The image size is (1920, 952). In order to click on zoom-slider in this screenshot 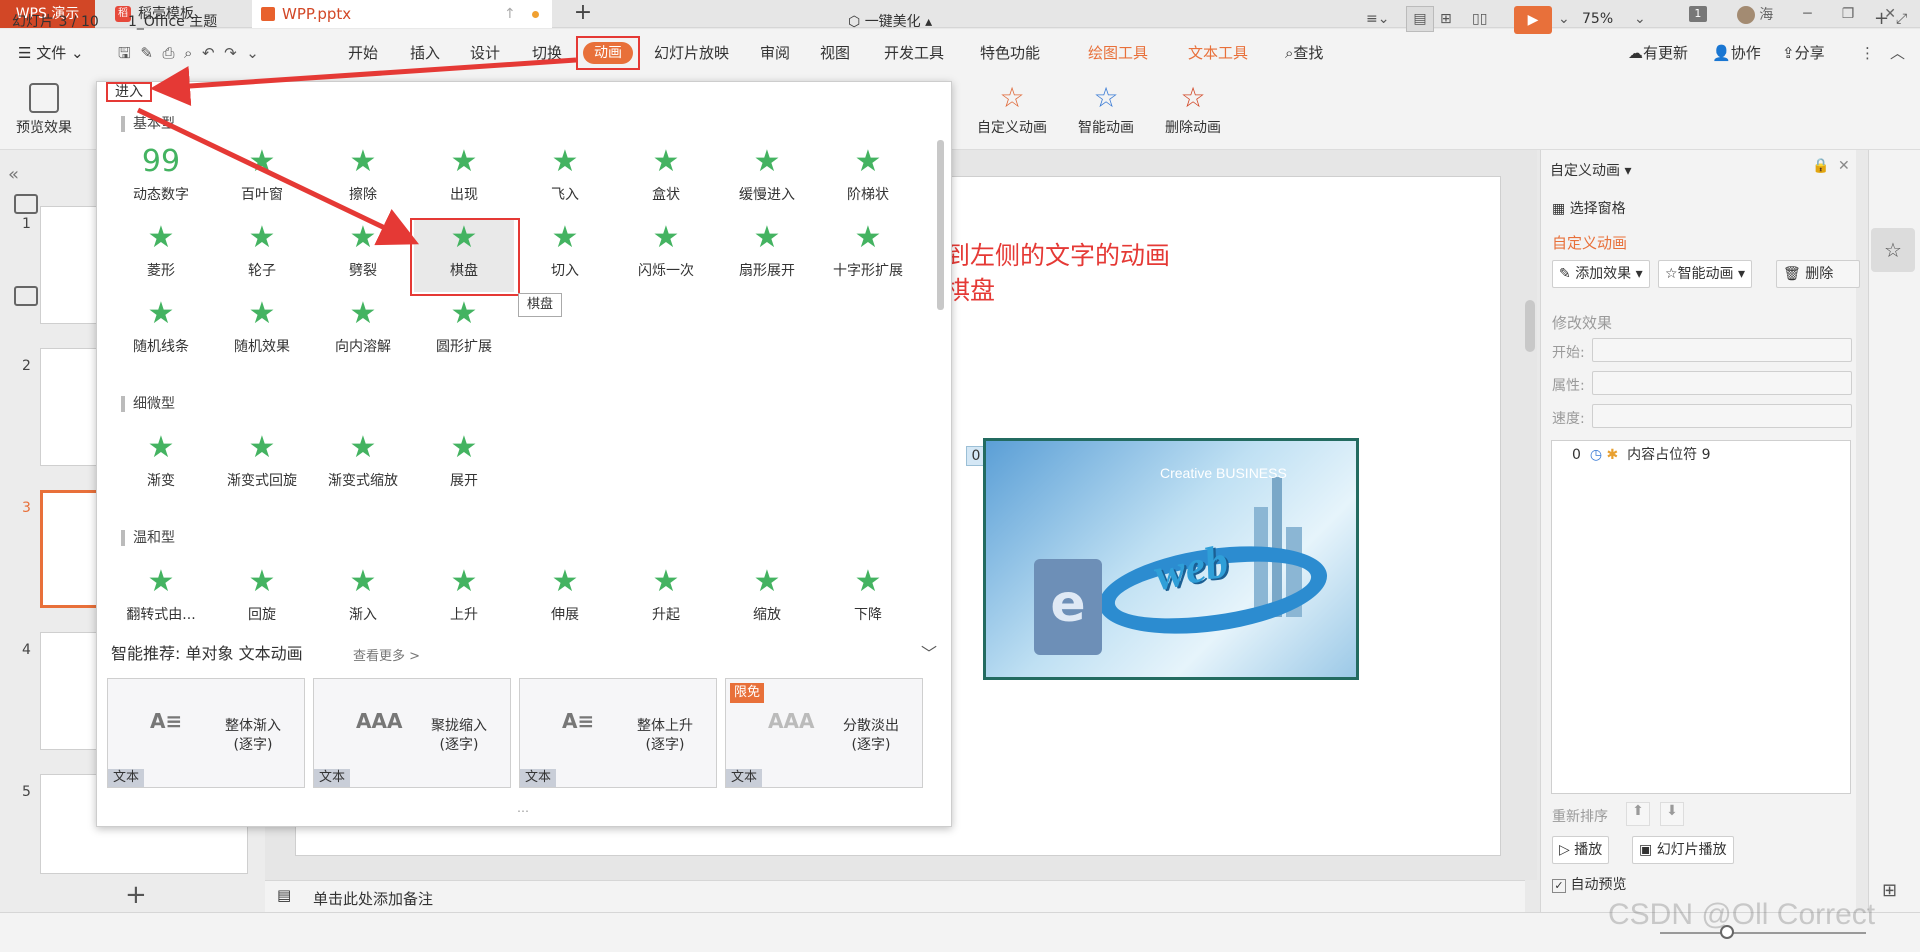, I will do `click(1763, 933)`.